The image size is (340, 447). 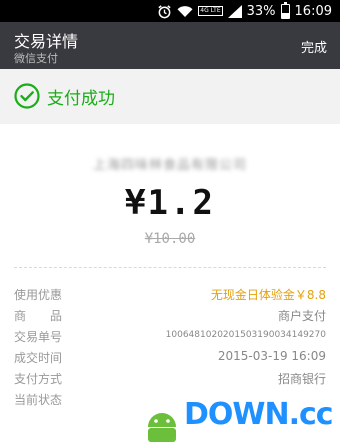 I want to click on watermark-text: DOWN.cc, so click(x=259, y=414).